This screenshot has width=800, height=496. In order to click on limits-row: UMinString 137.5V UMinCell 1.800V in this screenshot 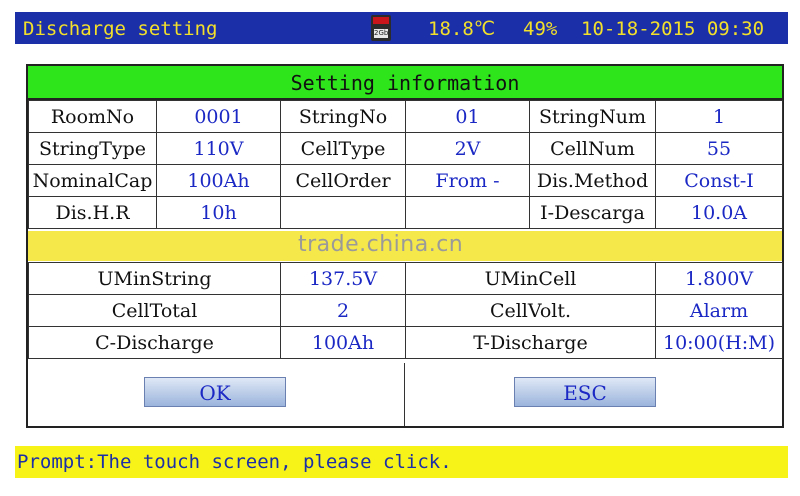, I will do `click(405, 278)`.